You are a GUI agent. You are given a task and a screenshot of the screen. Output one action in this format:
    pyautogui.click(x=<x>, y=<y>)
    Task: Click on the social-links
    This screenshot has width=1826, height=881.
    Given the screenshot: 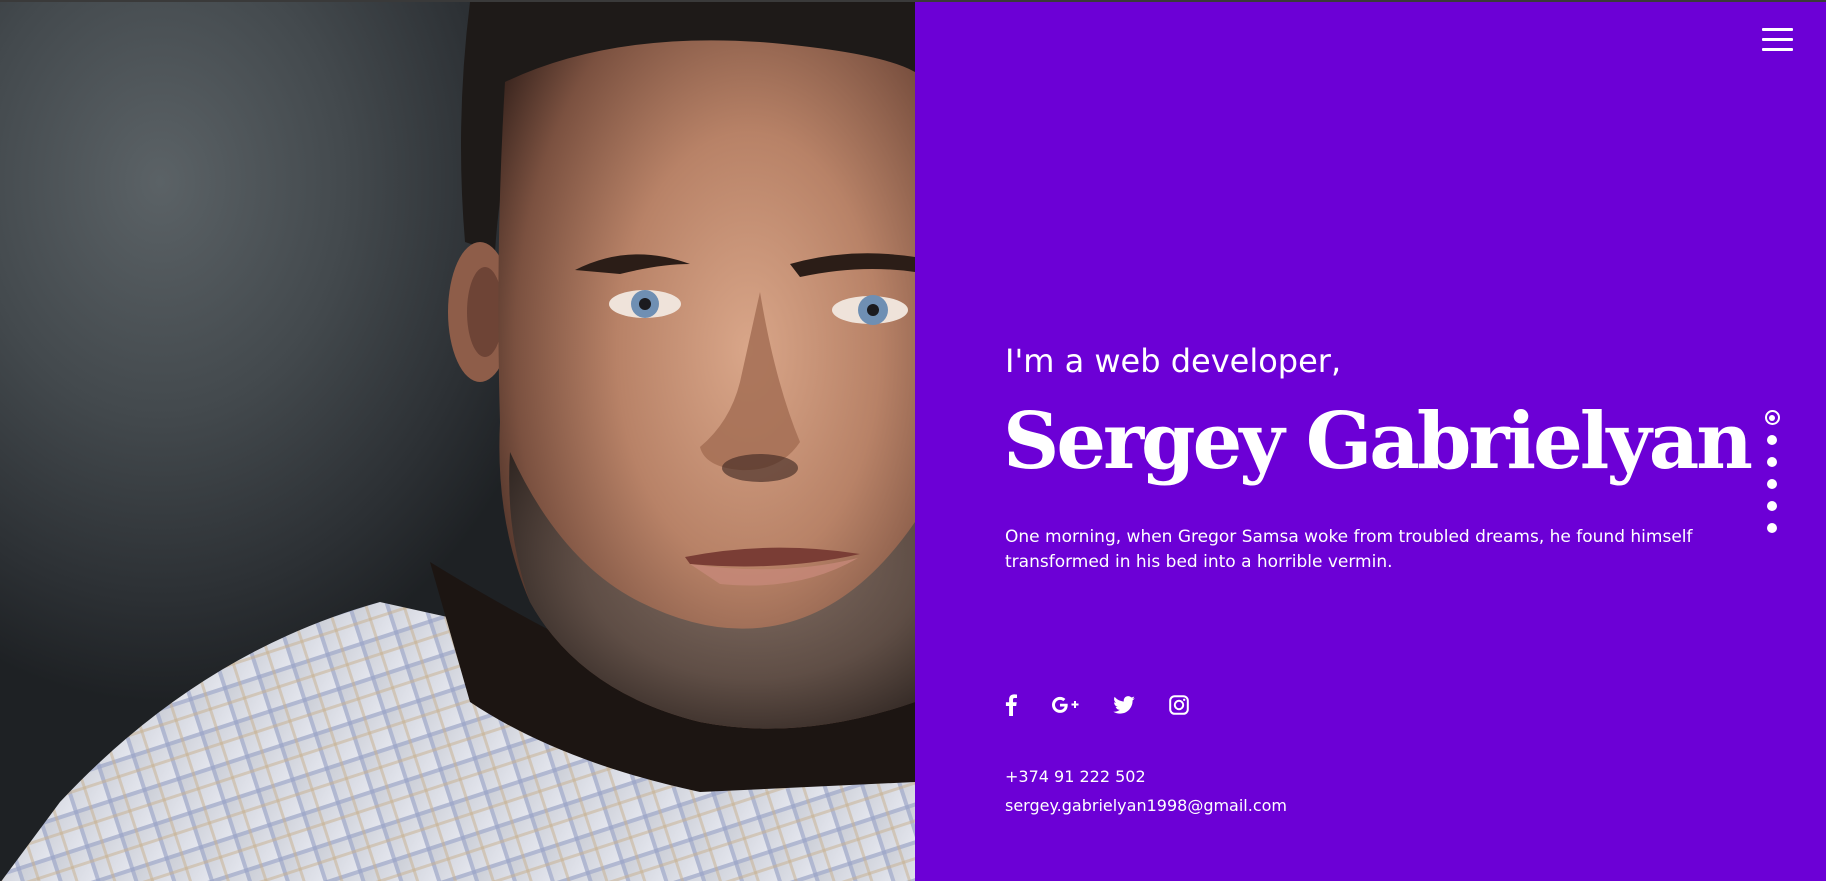 What is the action you would take?
    pyautogui.click(x=1114, y=705)
    